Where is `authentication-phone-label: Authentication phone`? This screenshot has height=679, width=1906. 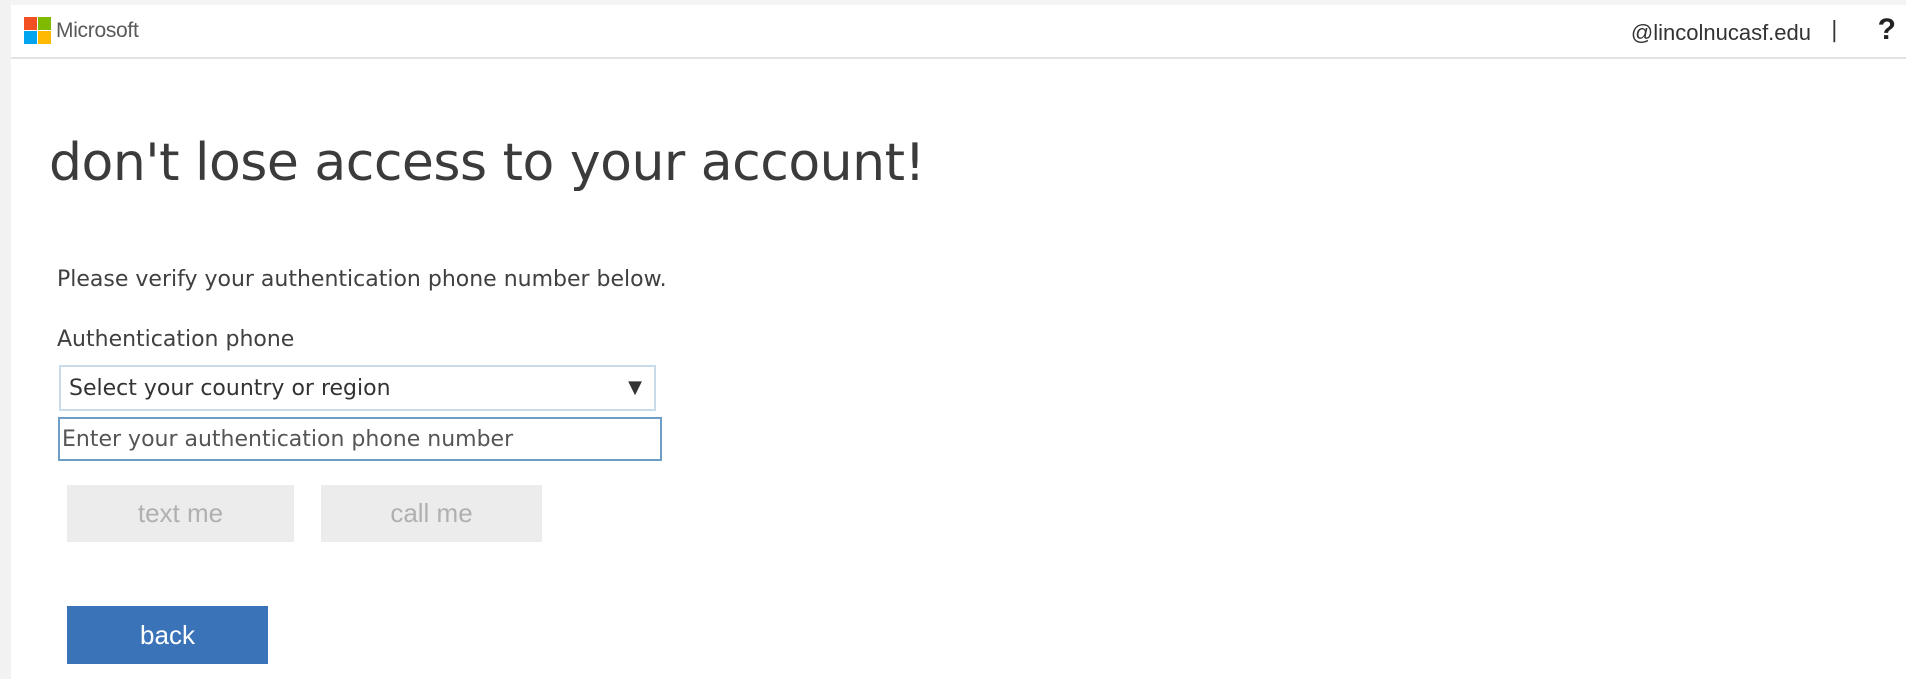 authentication-phone-label: Authentication phone is located at coordinates (176, 339).